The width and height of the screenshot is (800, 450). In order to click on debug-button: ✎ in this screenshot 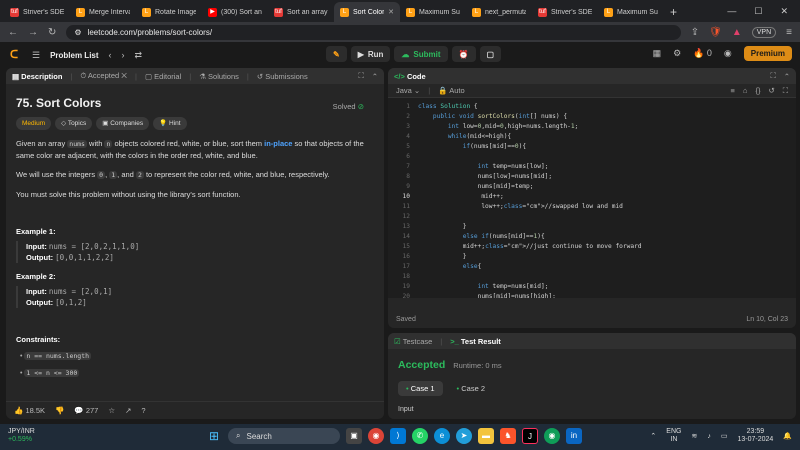, I will do `click(336, 54)`.